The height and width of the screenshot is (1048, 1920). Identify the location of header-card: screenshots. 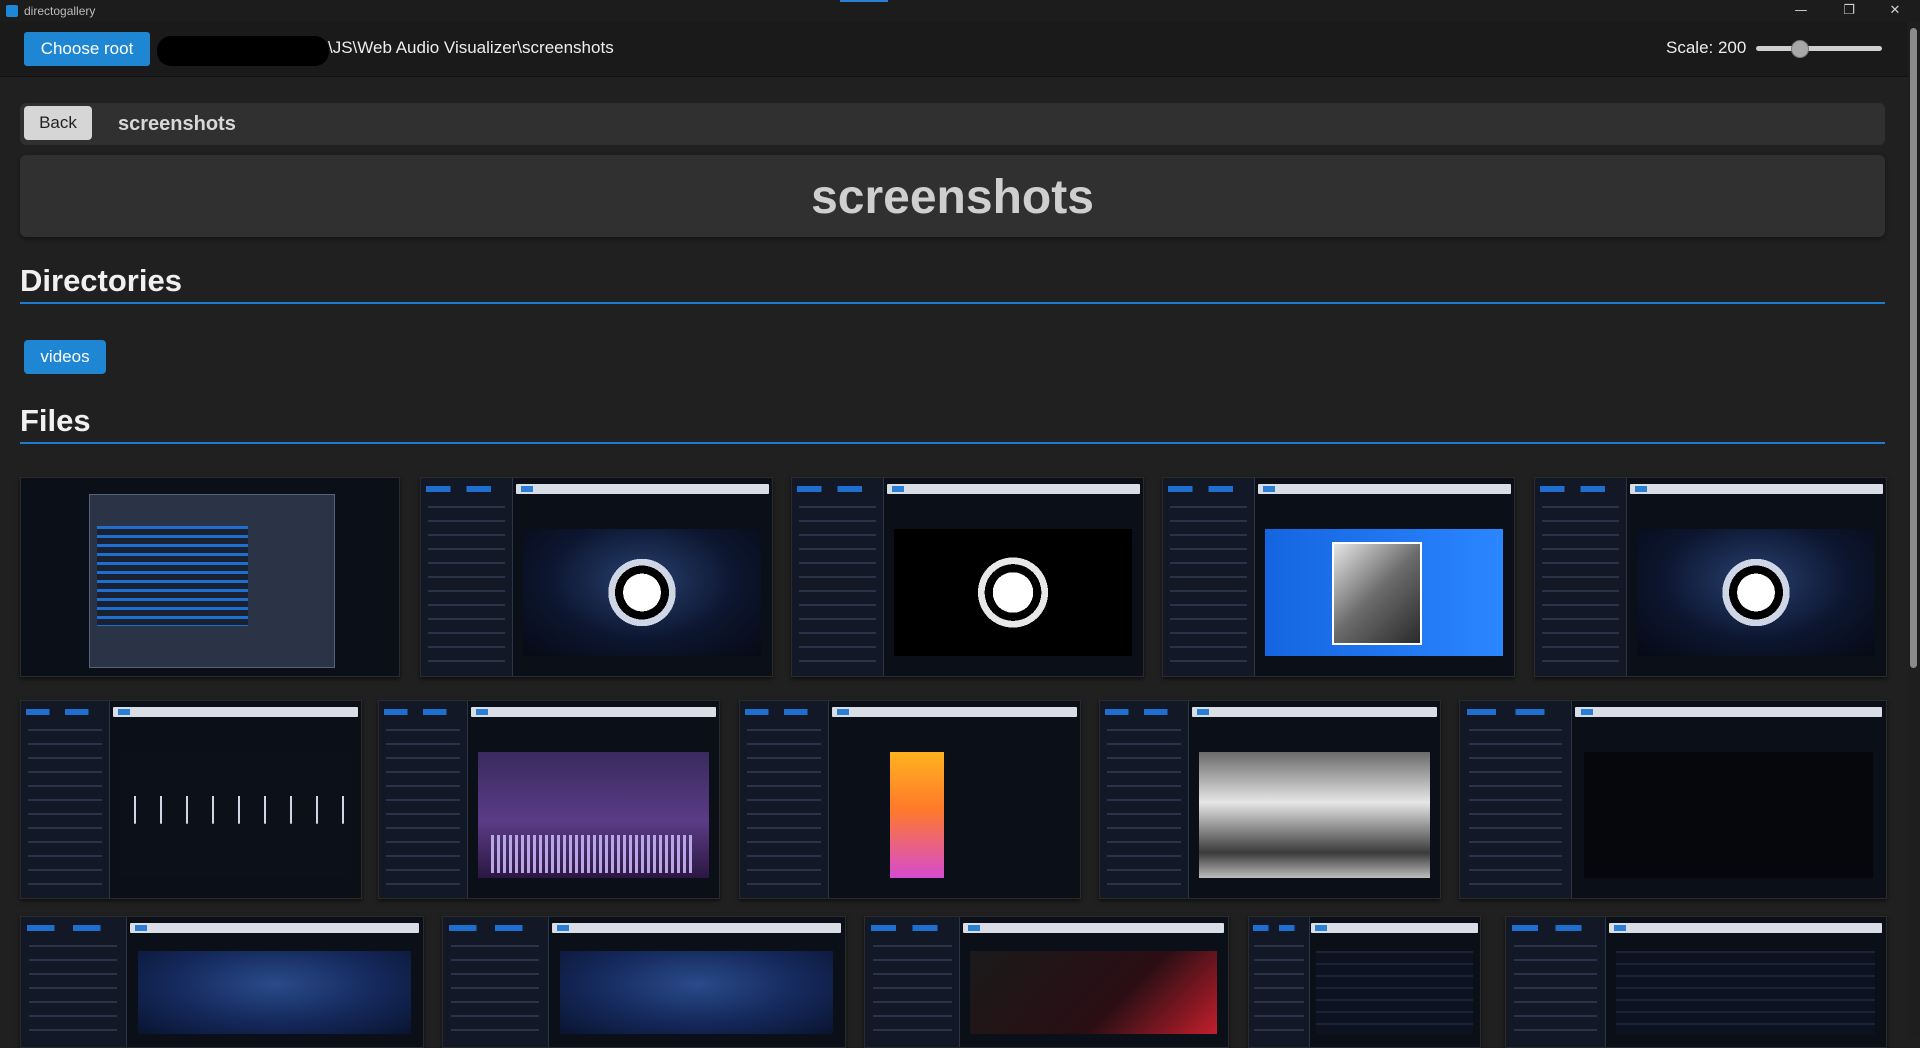
(952, 196).